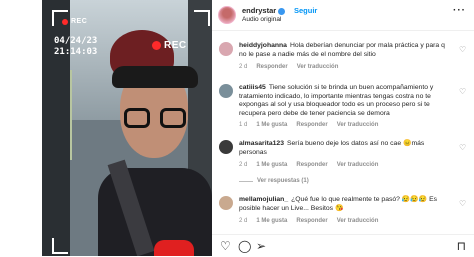 Image resolution: width=474 pixels, height=257 pixels. Describe the element at coordinates (244, 246) in the screenshot. I see `comment-icon: ◯` at that location.